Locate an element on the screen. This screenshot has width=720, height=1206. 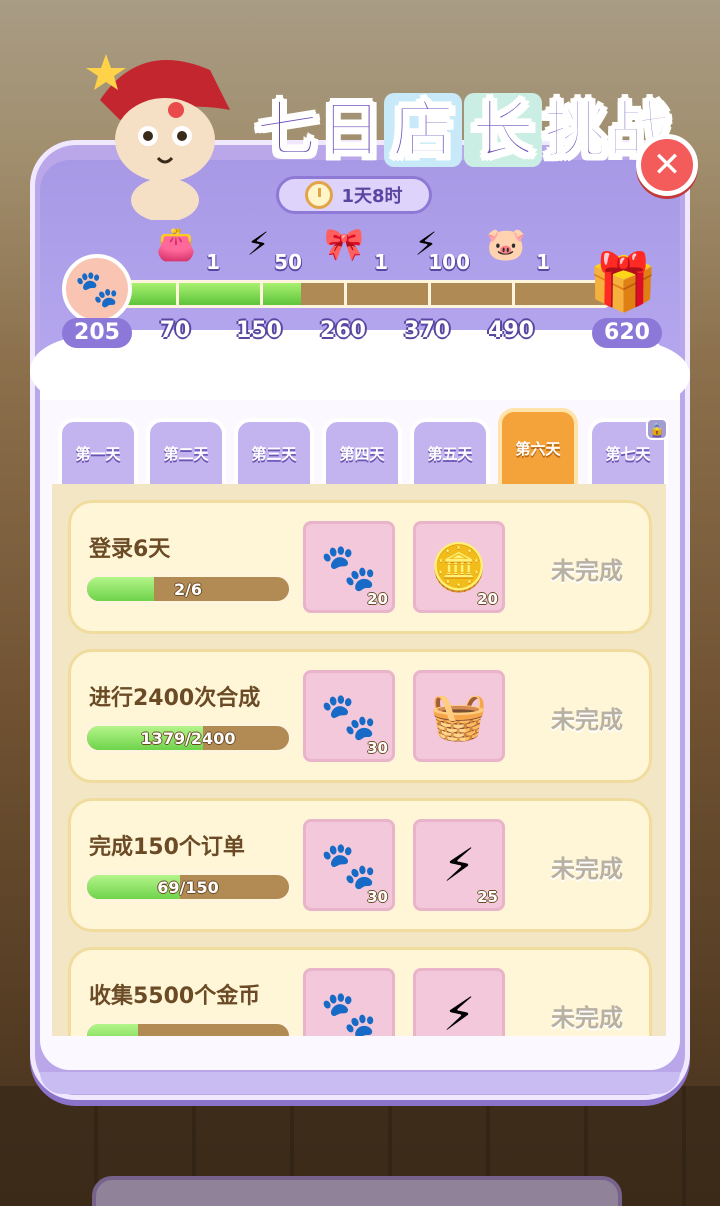
pig-box-icon: 🐷 is located at coordinates (506, 244).